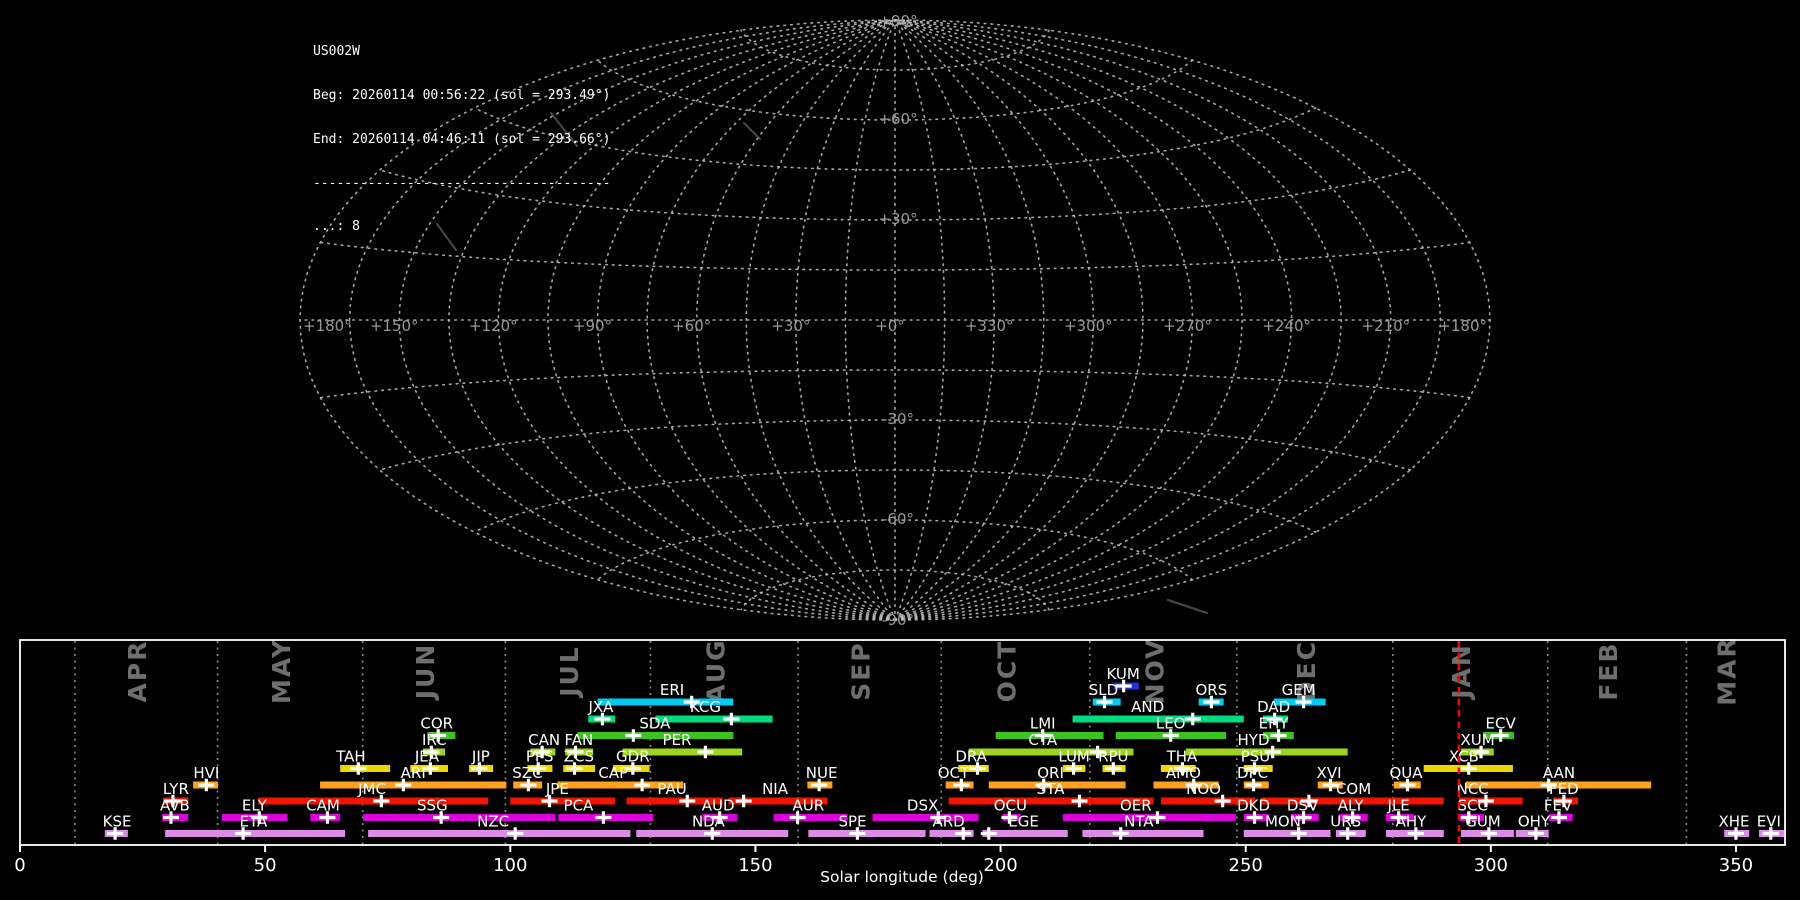 The width and height of the screenshot is (1800, 900). What do you see at coordinates (281, 671) in the screenshot?
I see `month-label: MAY` at bounding box center [281, 671].